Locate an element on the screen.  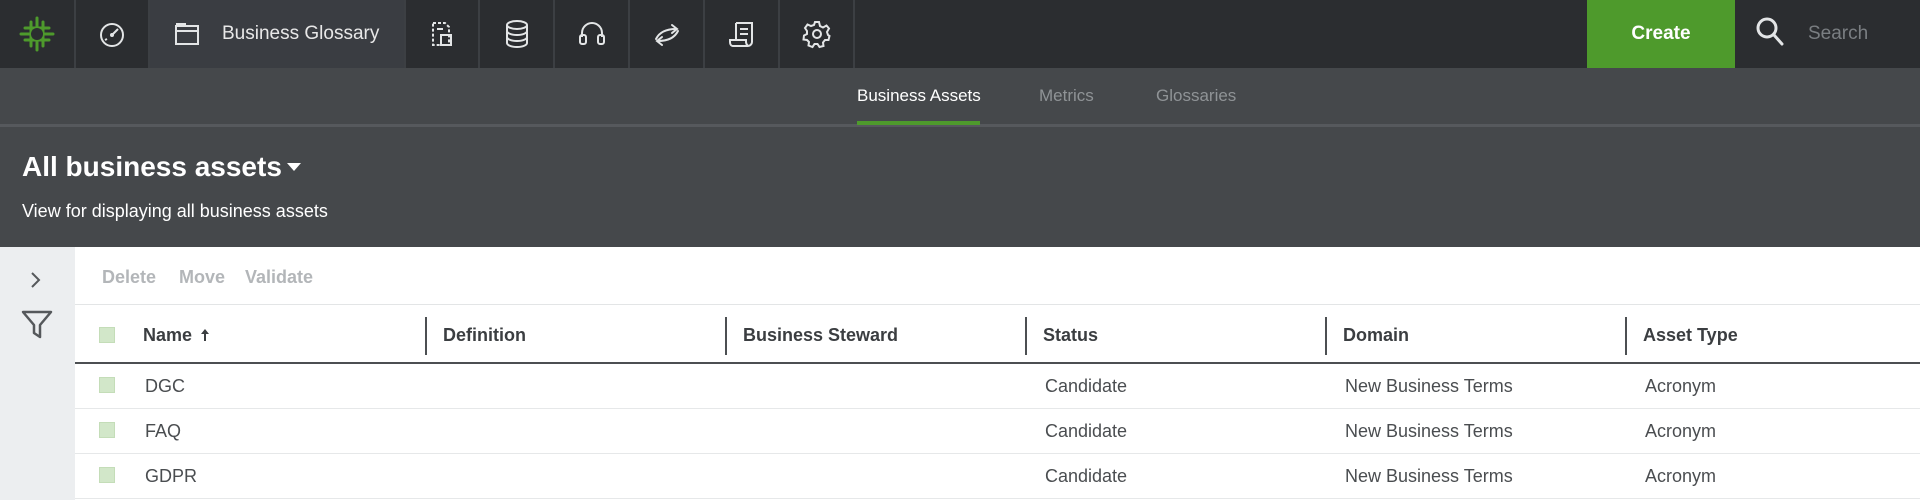
sub-tab-bar: Business Assets Metrics Glossaries is located at coordinates (960, 97).